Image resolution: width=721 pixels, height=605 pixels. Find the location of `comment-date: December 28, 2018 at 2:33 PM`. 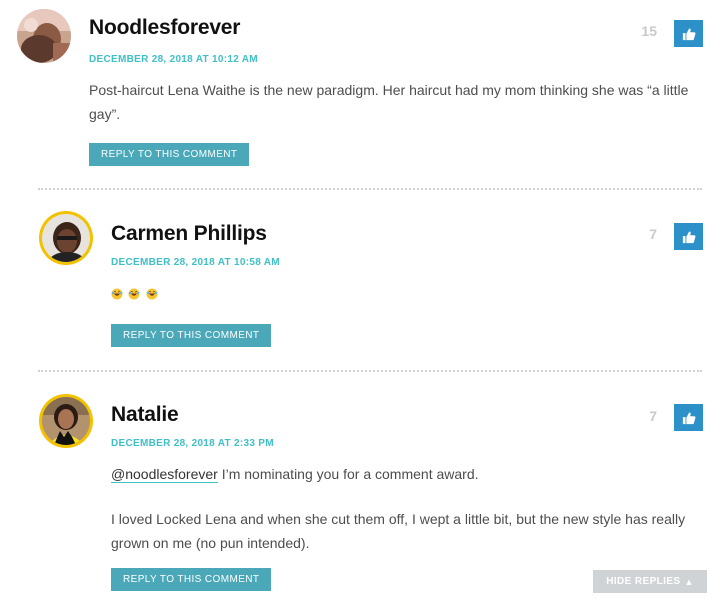

comment-date: December 28, 2018 at 2:33 PM is located at coordinates (192, 443).